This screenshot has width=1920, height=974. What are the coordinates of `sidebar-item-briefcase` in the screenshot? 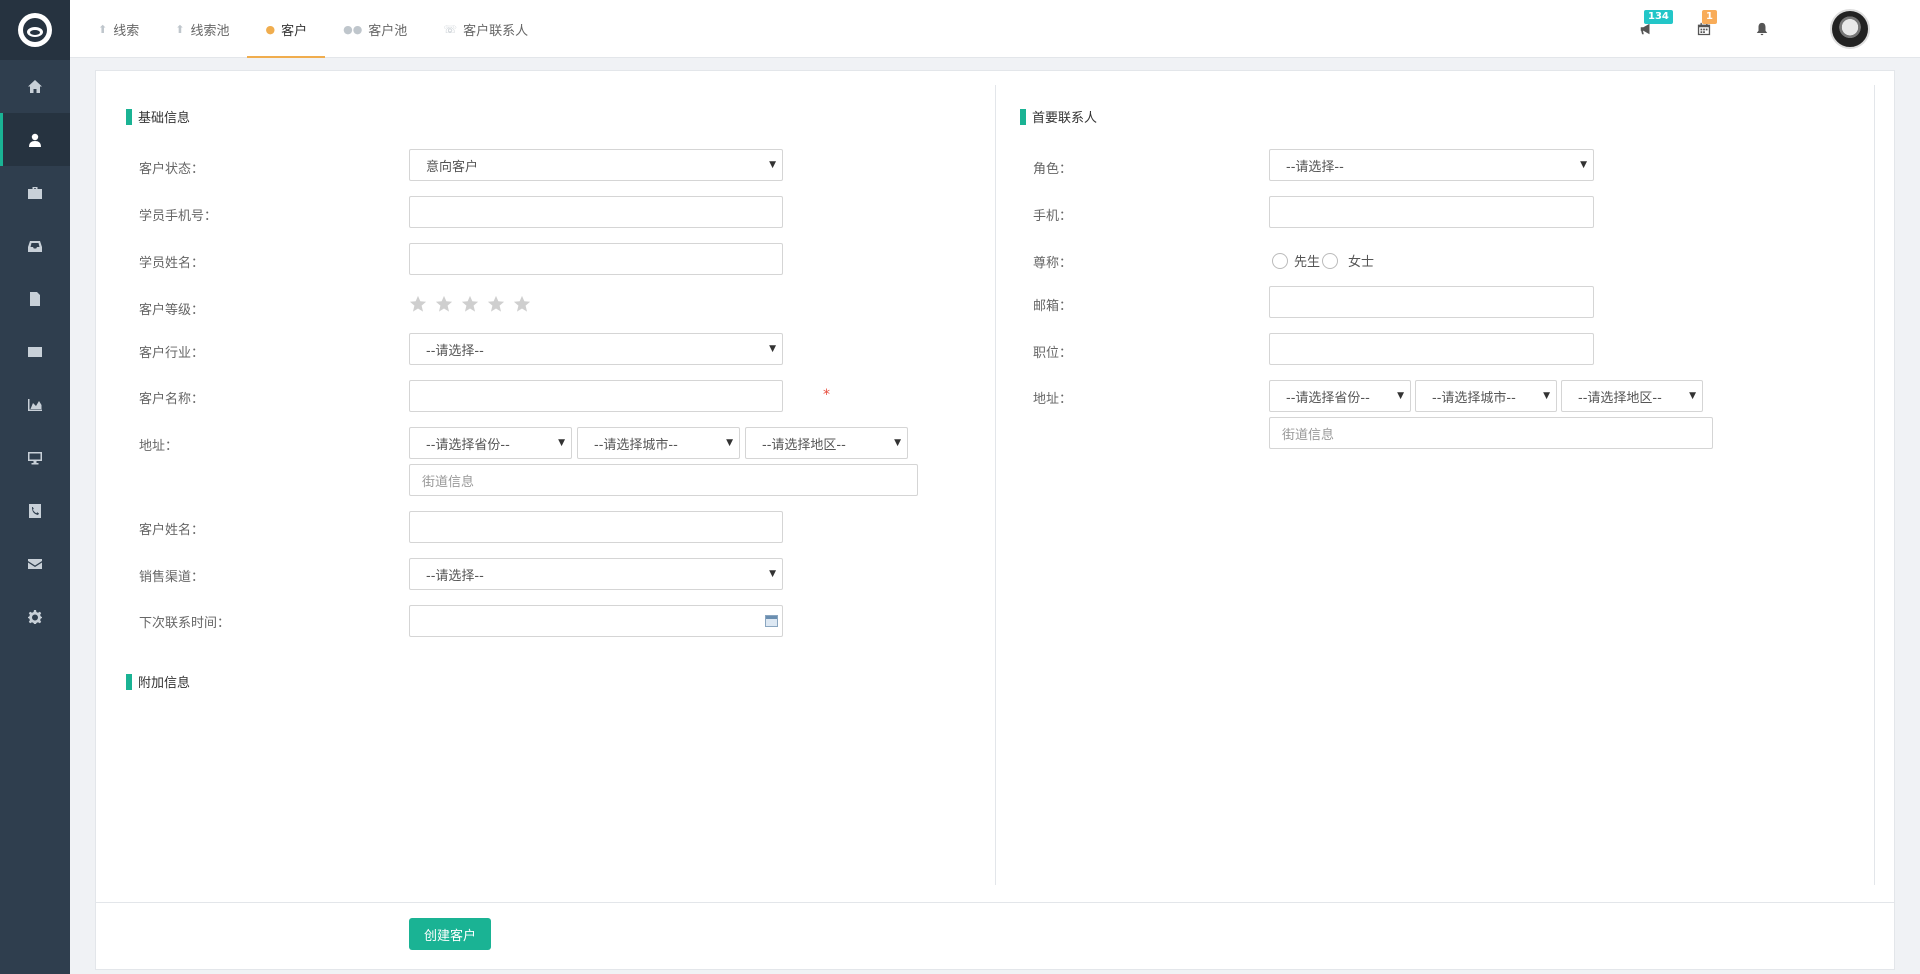 It's located at (35, 192).